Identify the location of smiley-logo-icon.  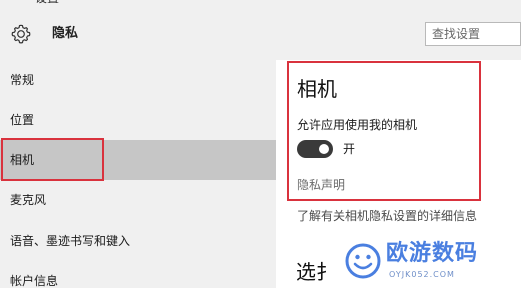
(363, 261).